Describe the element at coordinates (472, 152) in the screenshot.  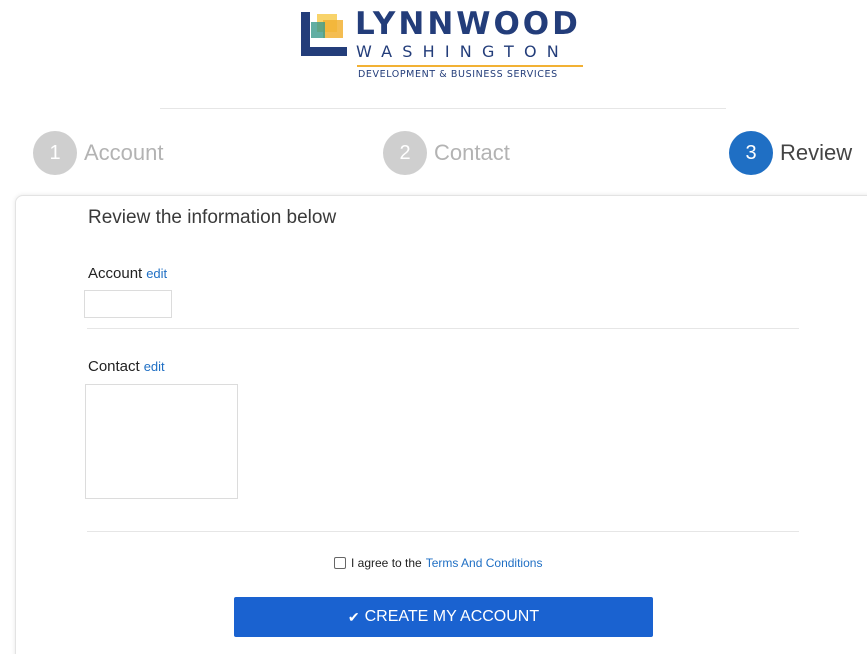
I see `step-label: Contact` at that location.